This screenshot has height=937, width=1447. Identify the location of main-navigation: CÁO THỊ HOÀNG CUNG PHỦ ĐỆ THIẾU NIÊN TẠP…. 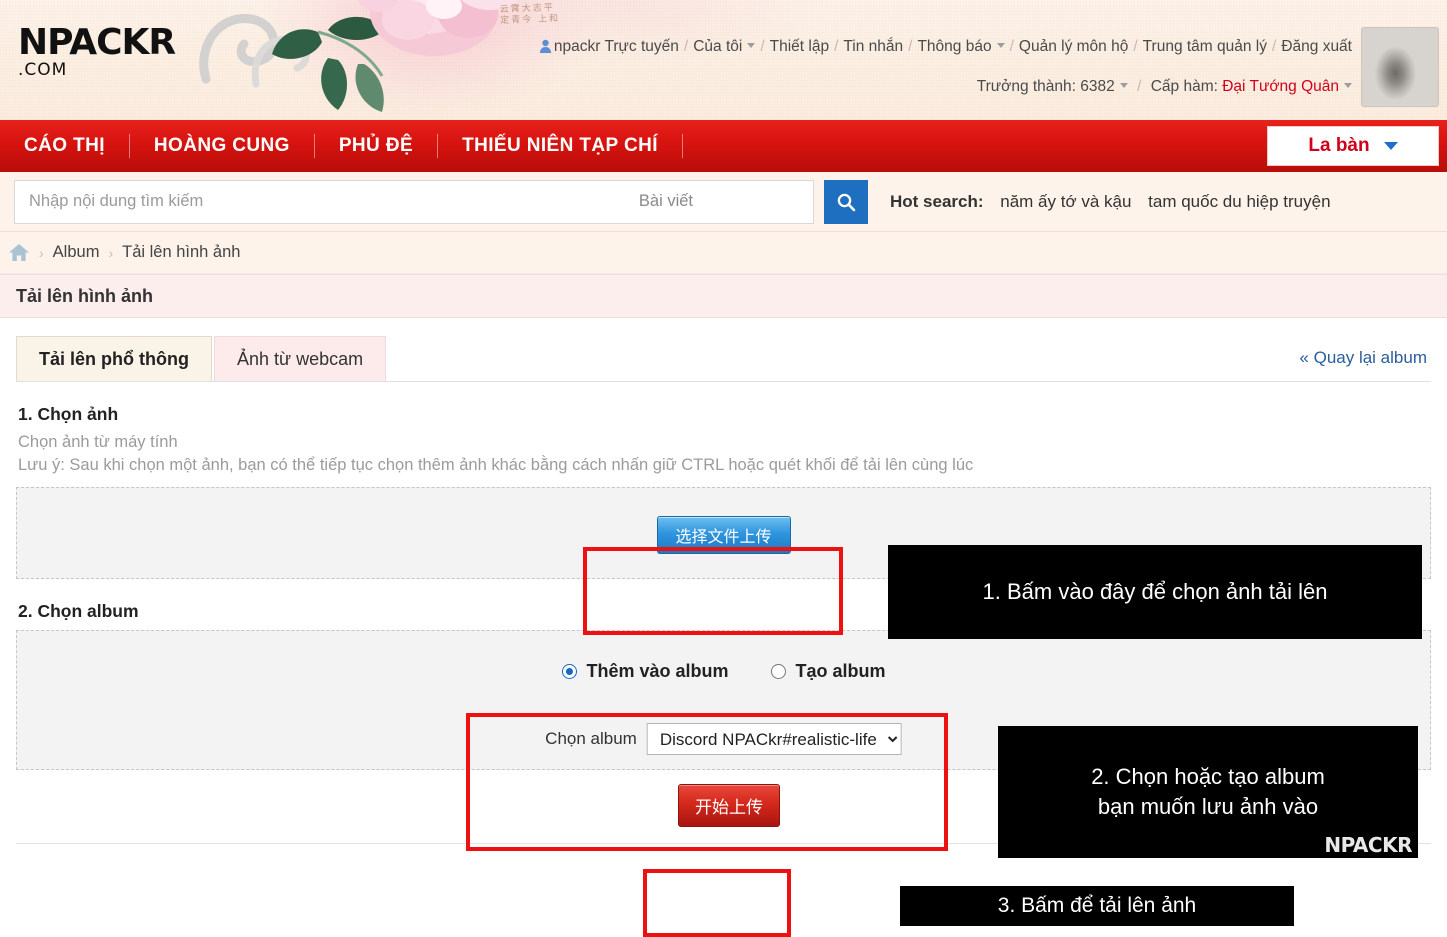
(723, 146).